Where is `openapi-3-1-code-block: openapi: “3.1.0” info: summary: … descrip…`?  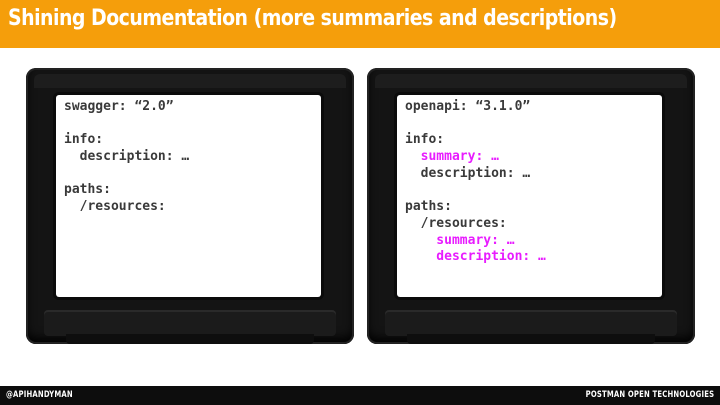 openapi-3-1-code-block: openapi: “3.1.0” info: summary: … descrip… is located at coordinates (475, 182).